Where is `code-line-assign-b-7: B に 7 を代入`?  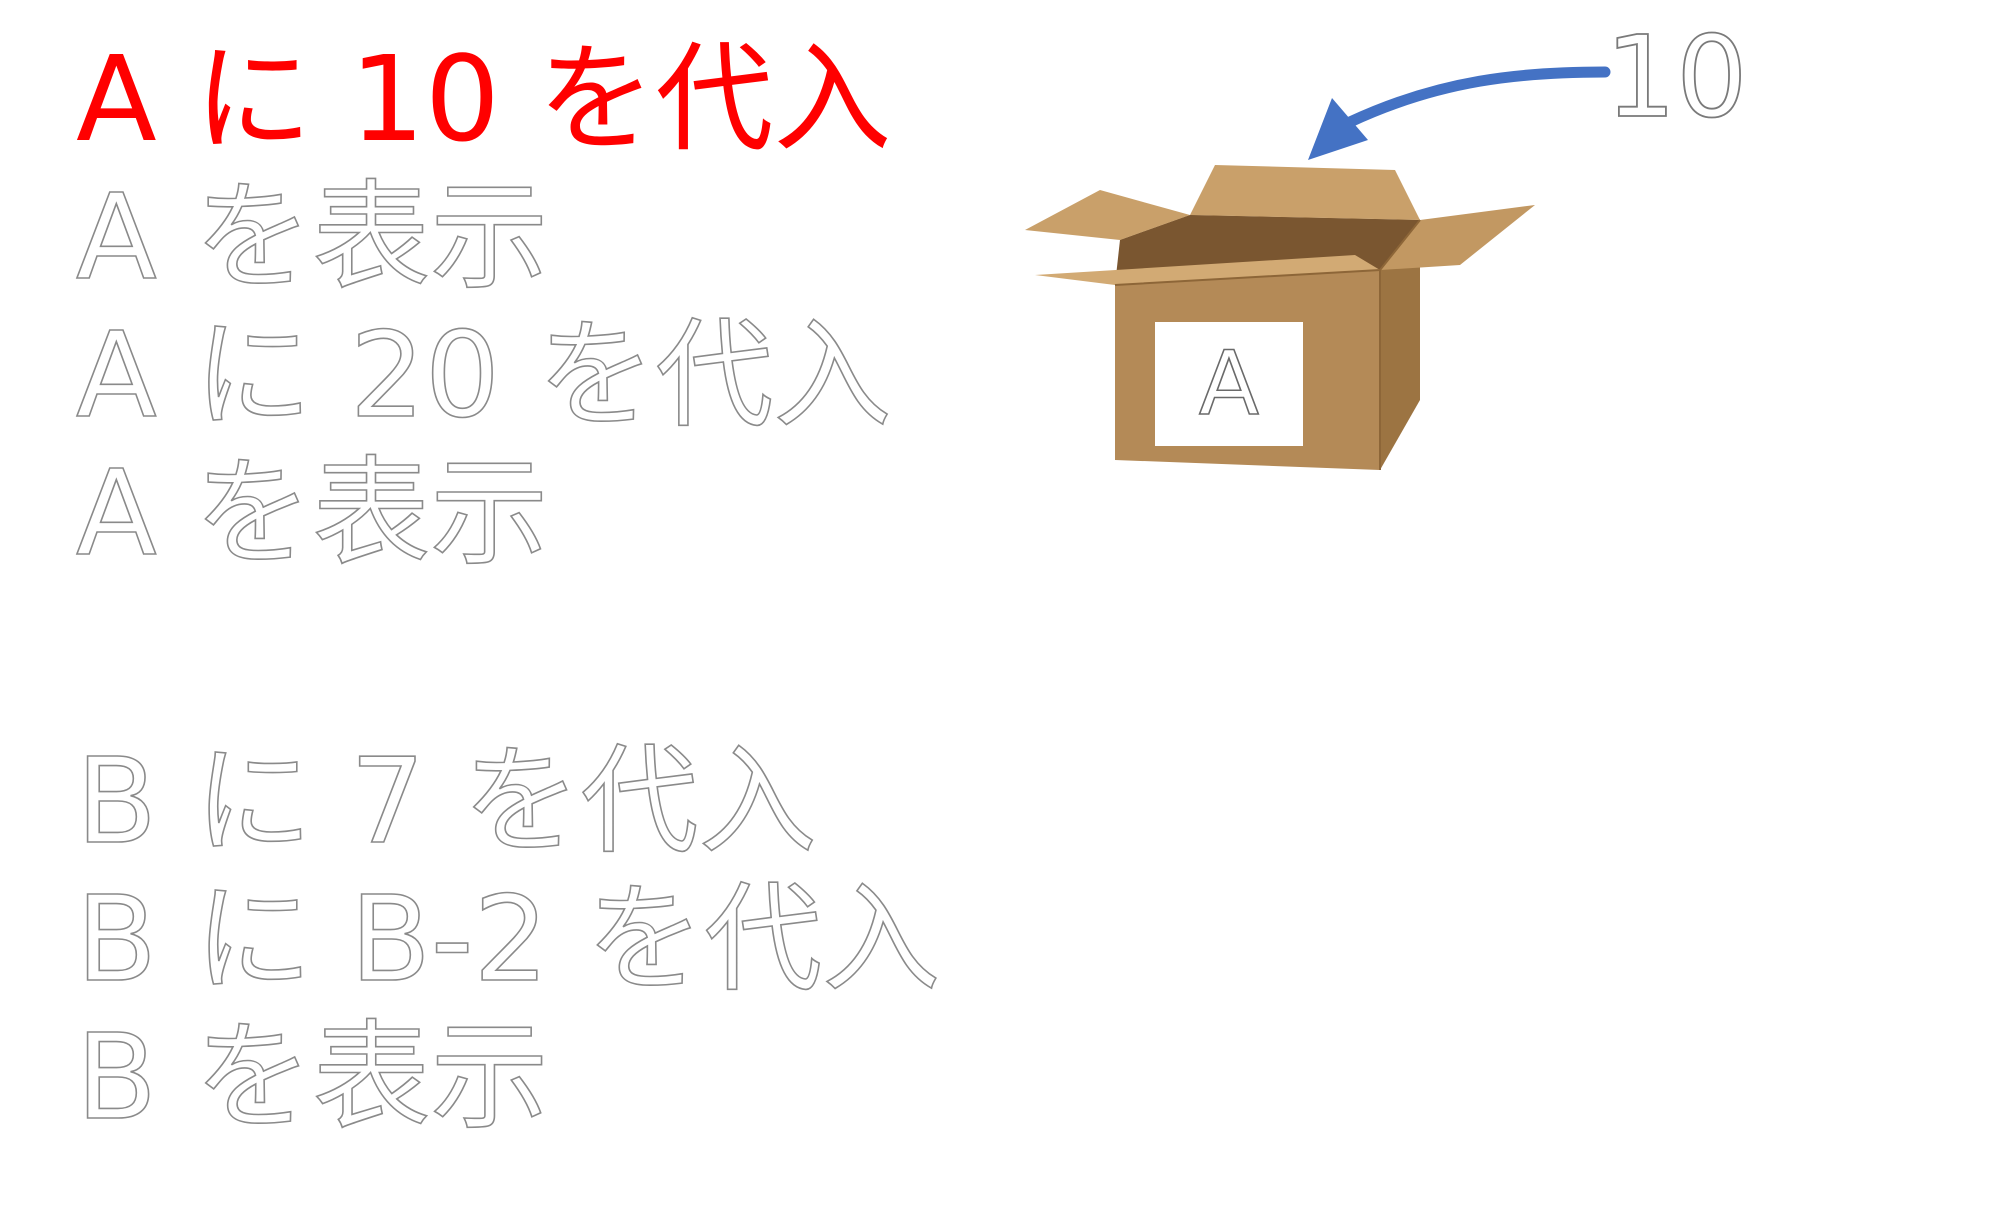
code-line-assign-b-7: B に 7 を代入 is located at coordinates (446, 801).